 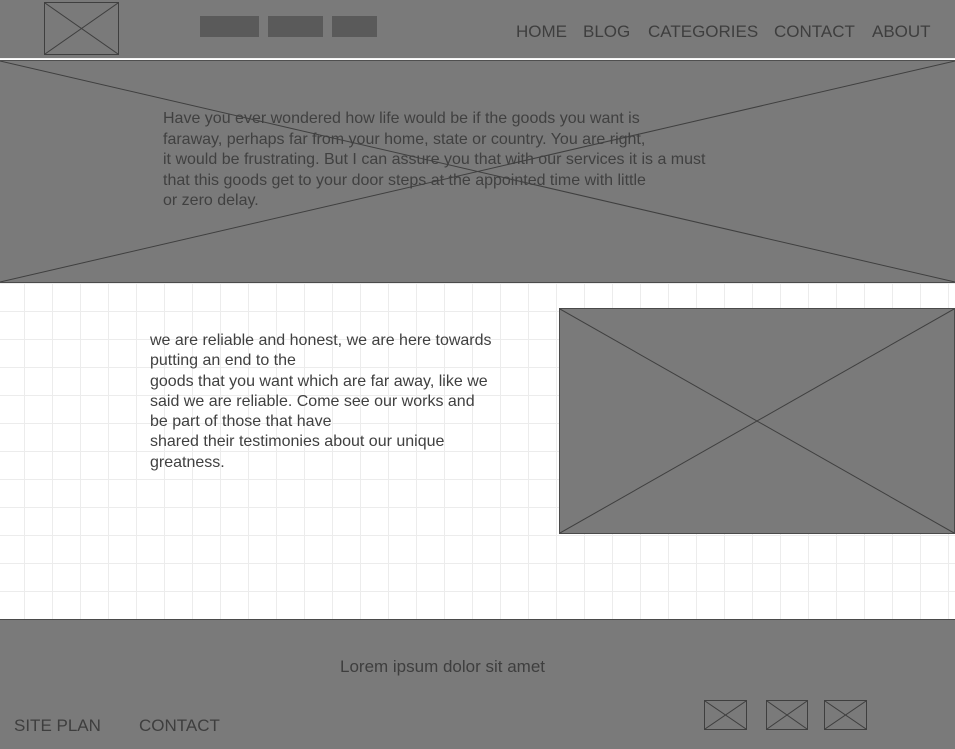 I want to click on hero-line: or zero delay., so click(x=211, y=200).